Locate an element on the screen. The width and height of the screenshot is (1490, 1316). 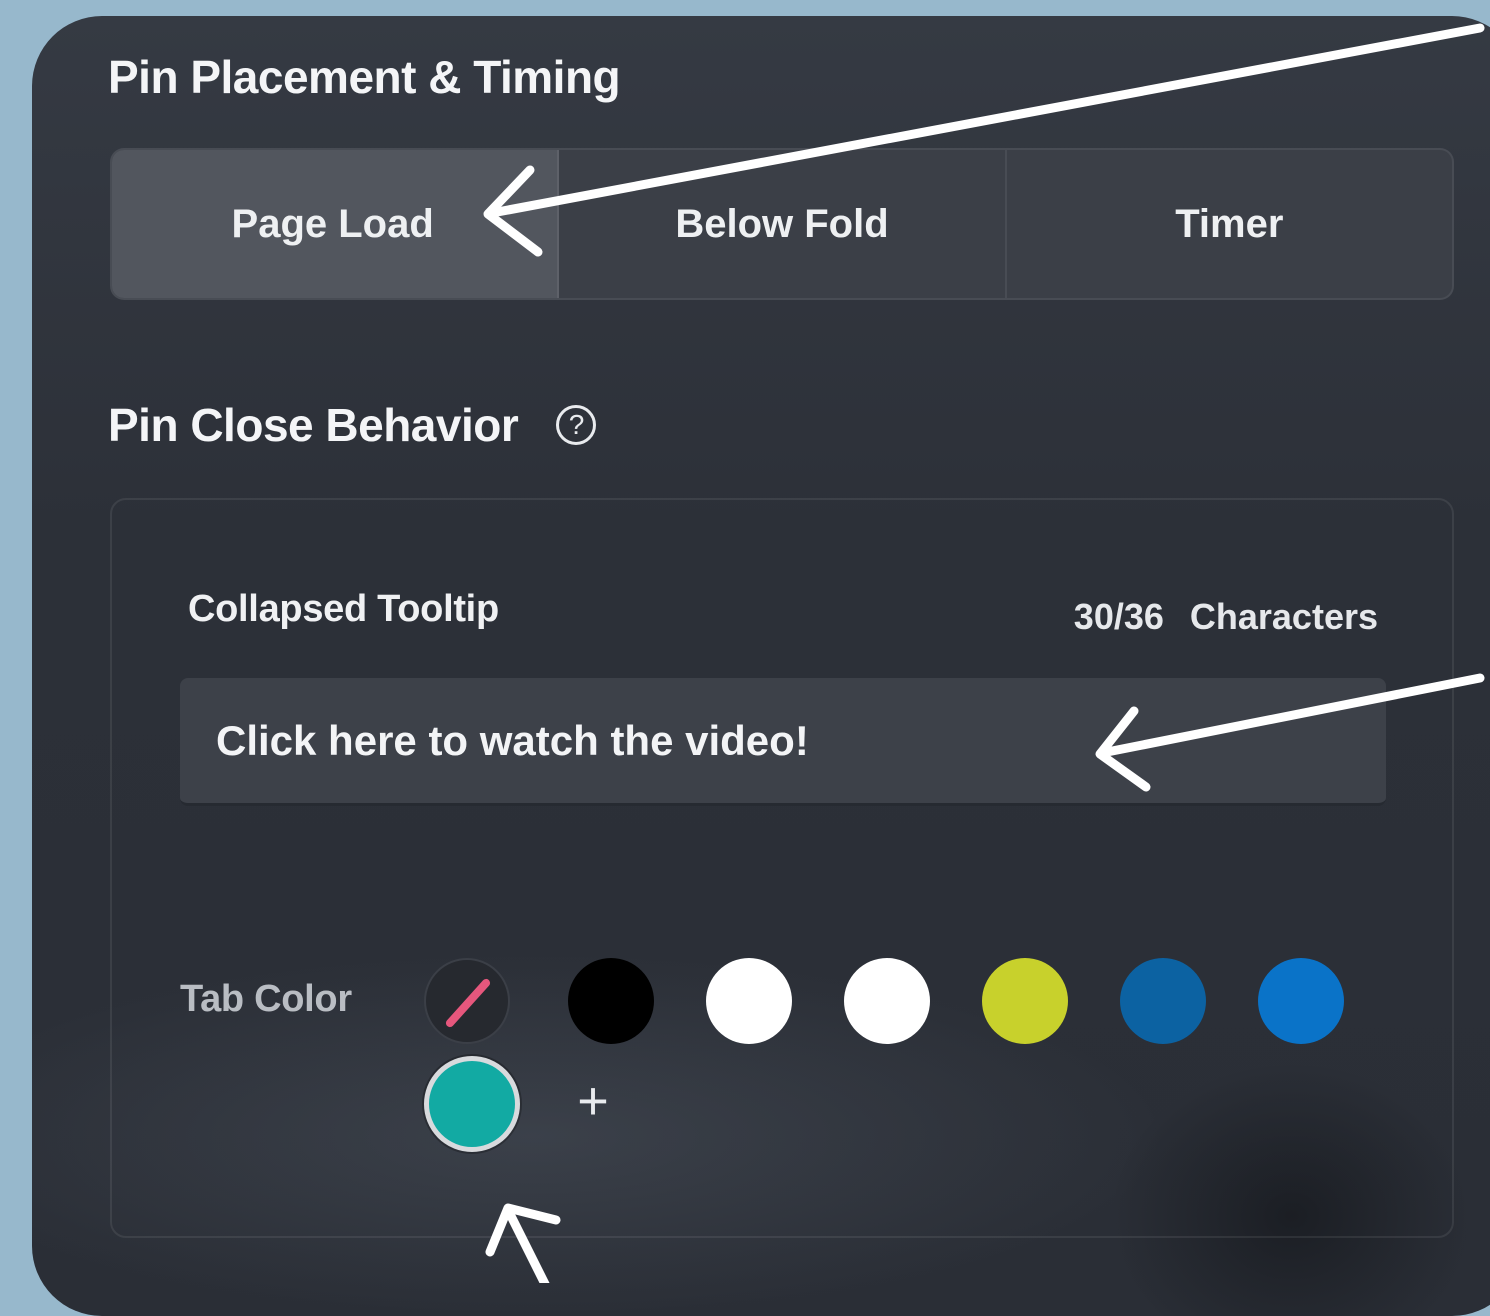
placement-option-below-fold: Below Fold is located at coordinates (783, 224).